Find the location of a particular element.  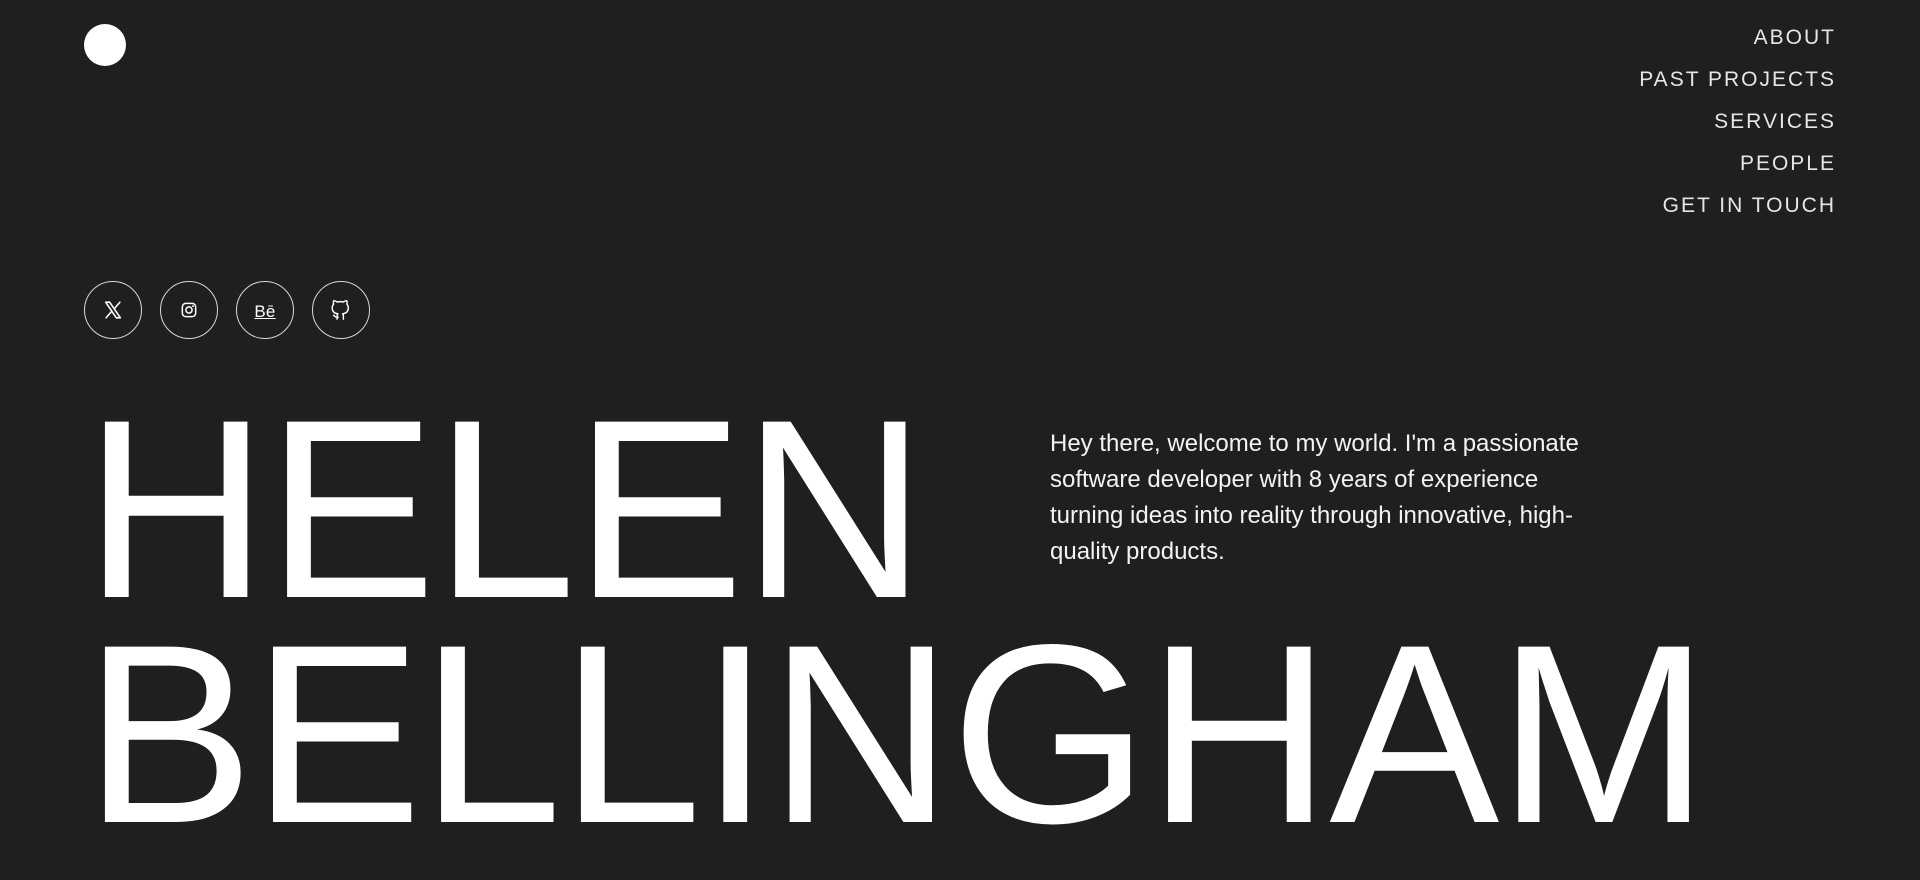

github-link is located at coordinates (341, 310).